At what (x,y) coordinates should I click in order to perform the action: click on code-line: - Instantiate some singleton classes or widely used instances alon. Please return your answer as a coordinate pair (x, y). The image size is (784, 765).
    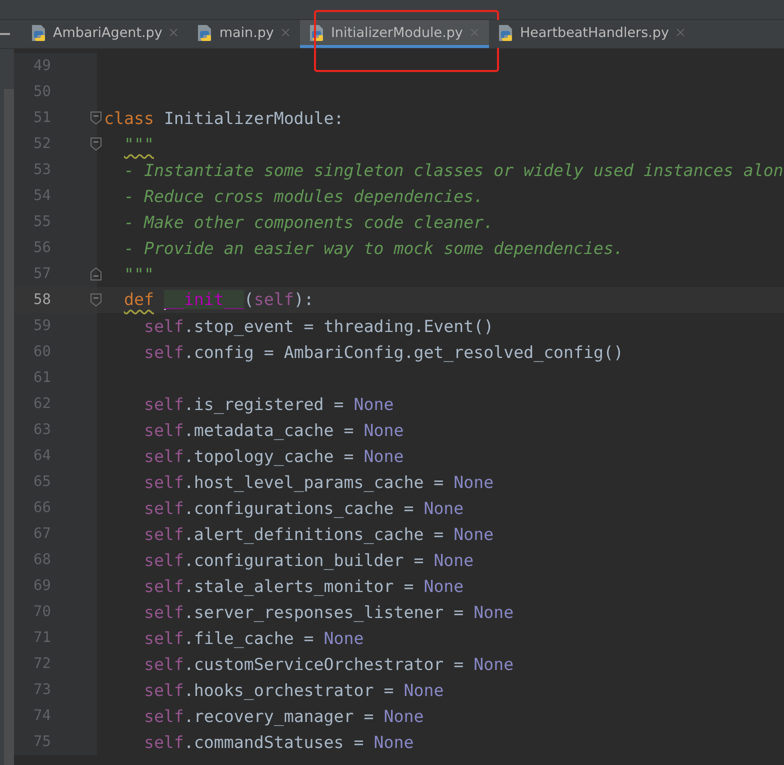
    Looking at the image, I should click on (453, 170).